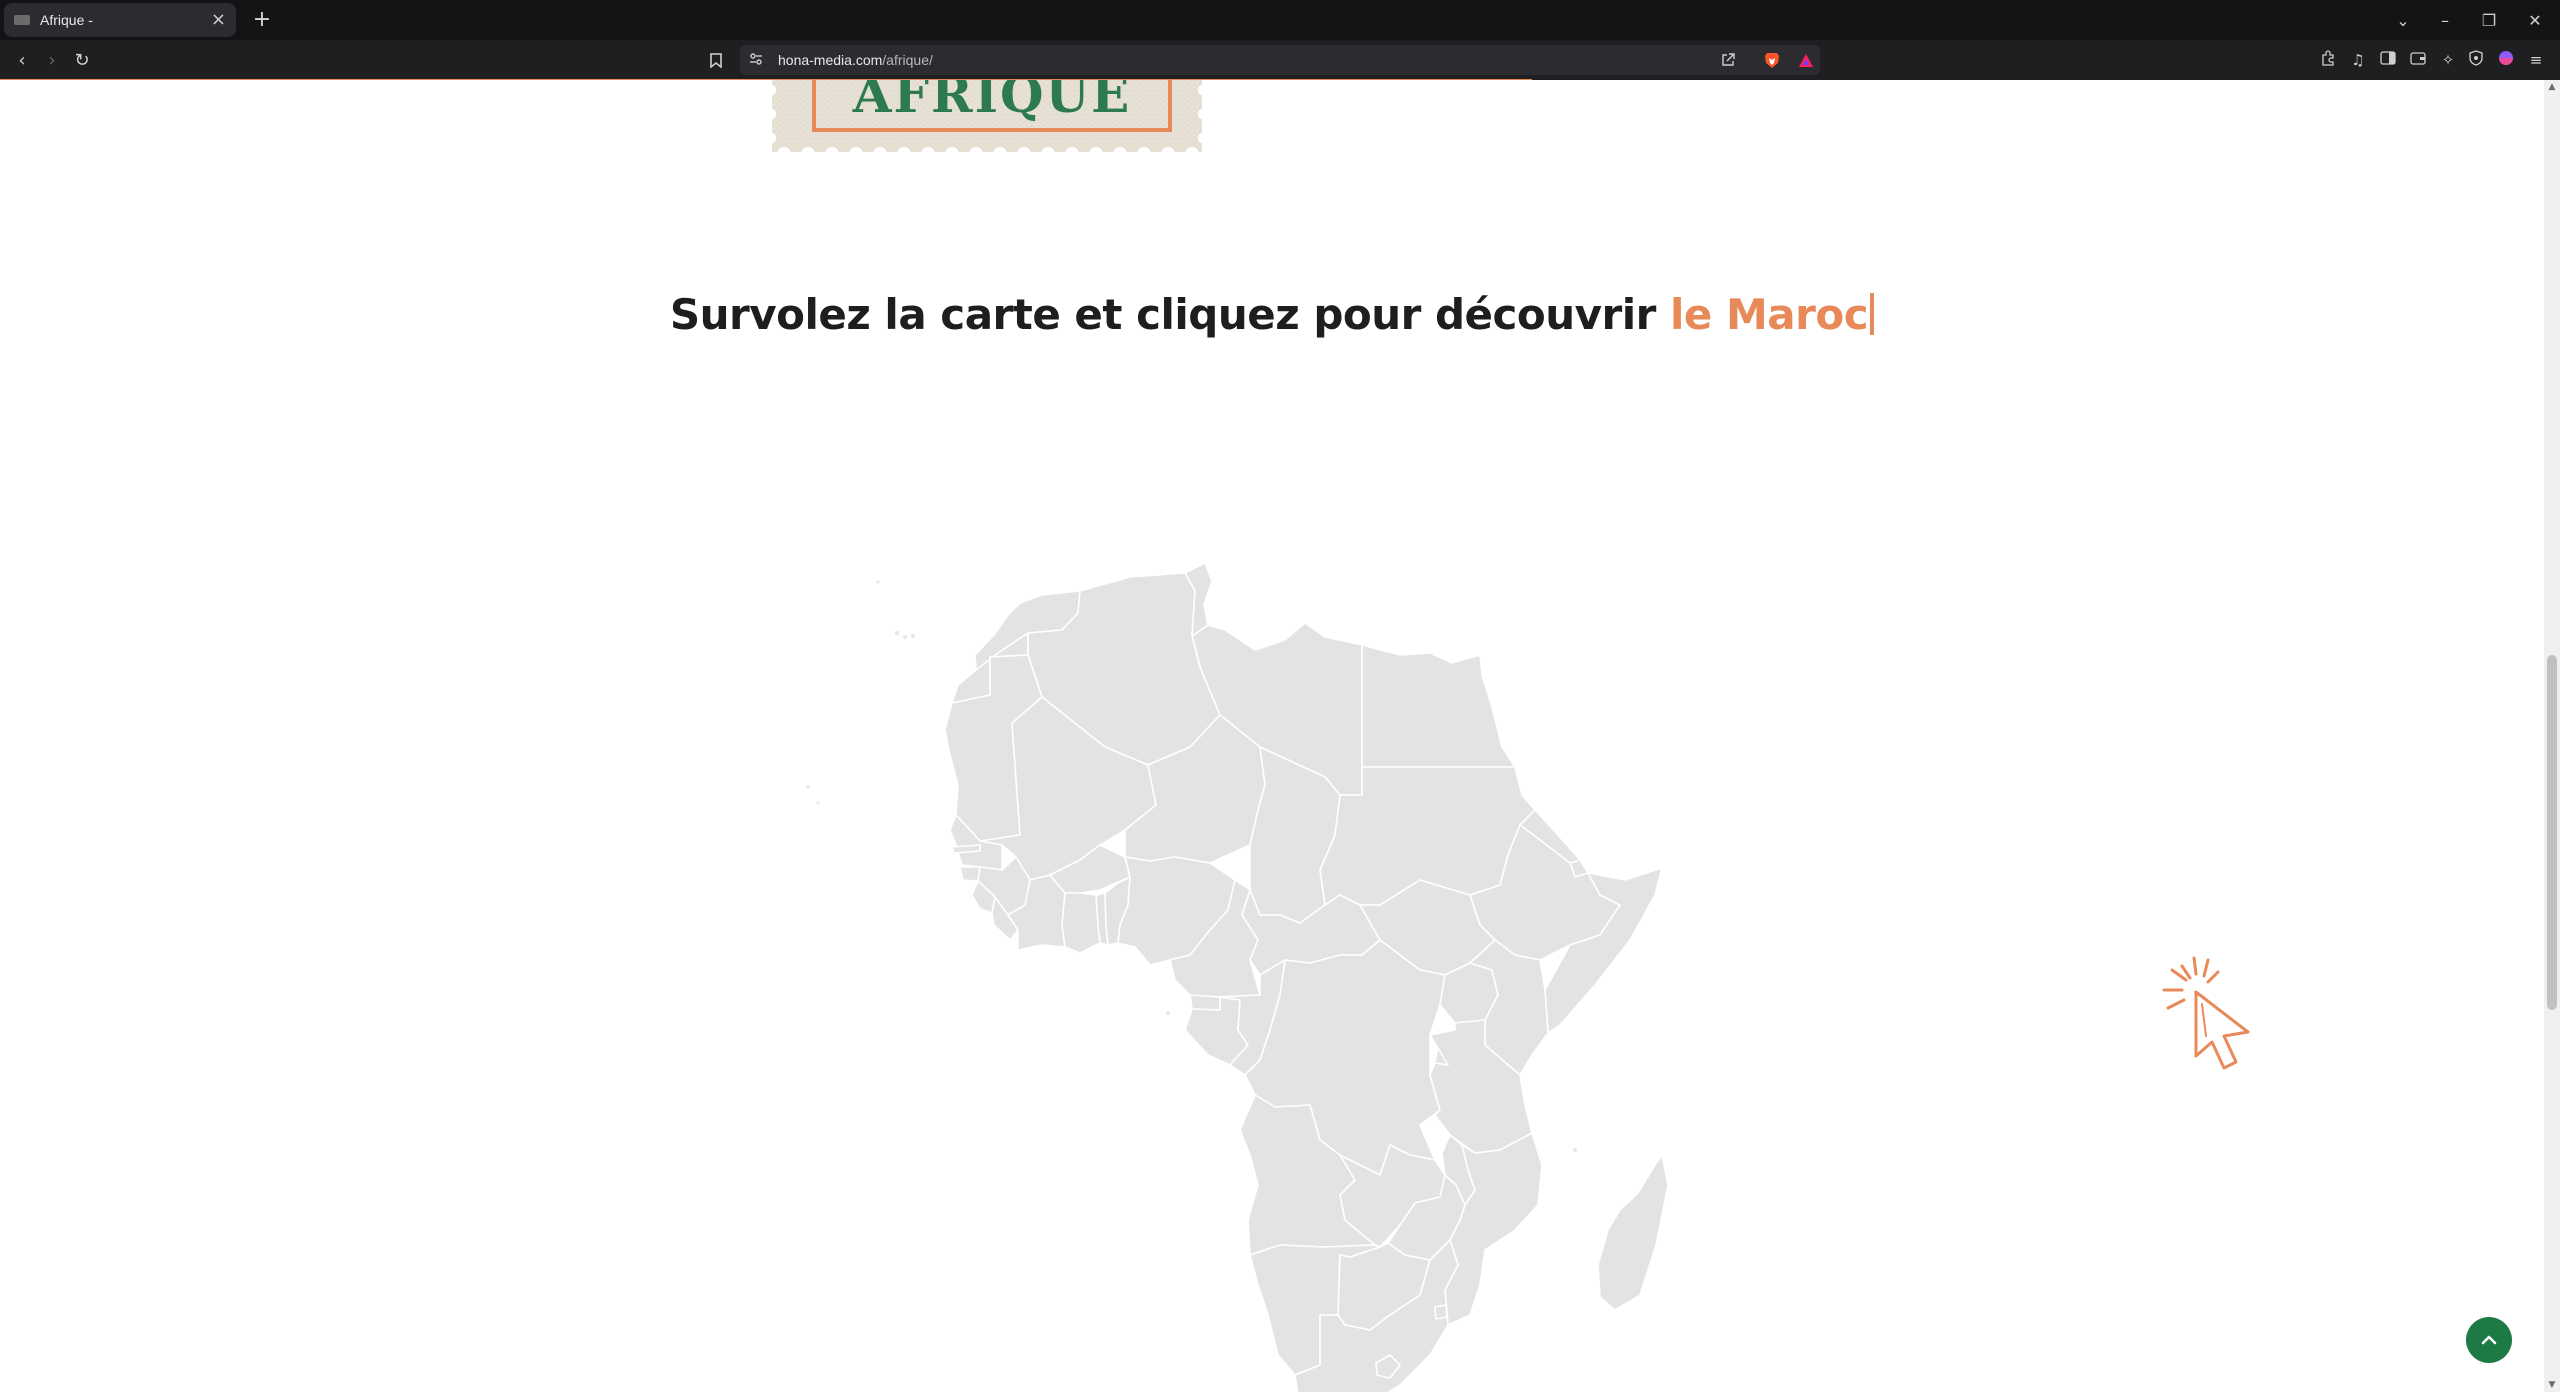  I want to click on new-tab-button: +, so click(262, 20).